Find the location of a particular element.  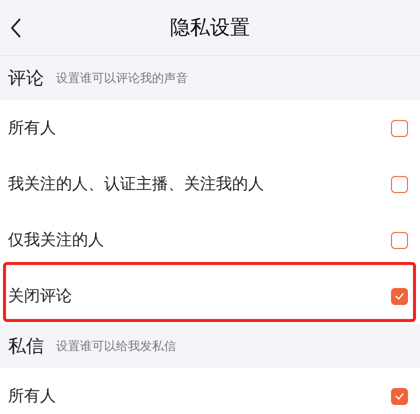

option-label: 关闭评论 is located at coordinates (40, 296).